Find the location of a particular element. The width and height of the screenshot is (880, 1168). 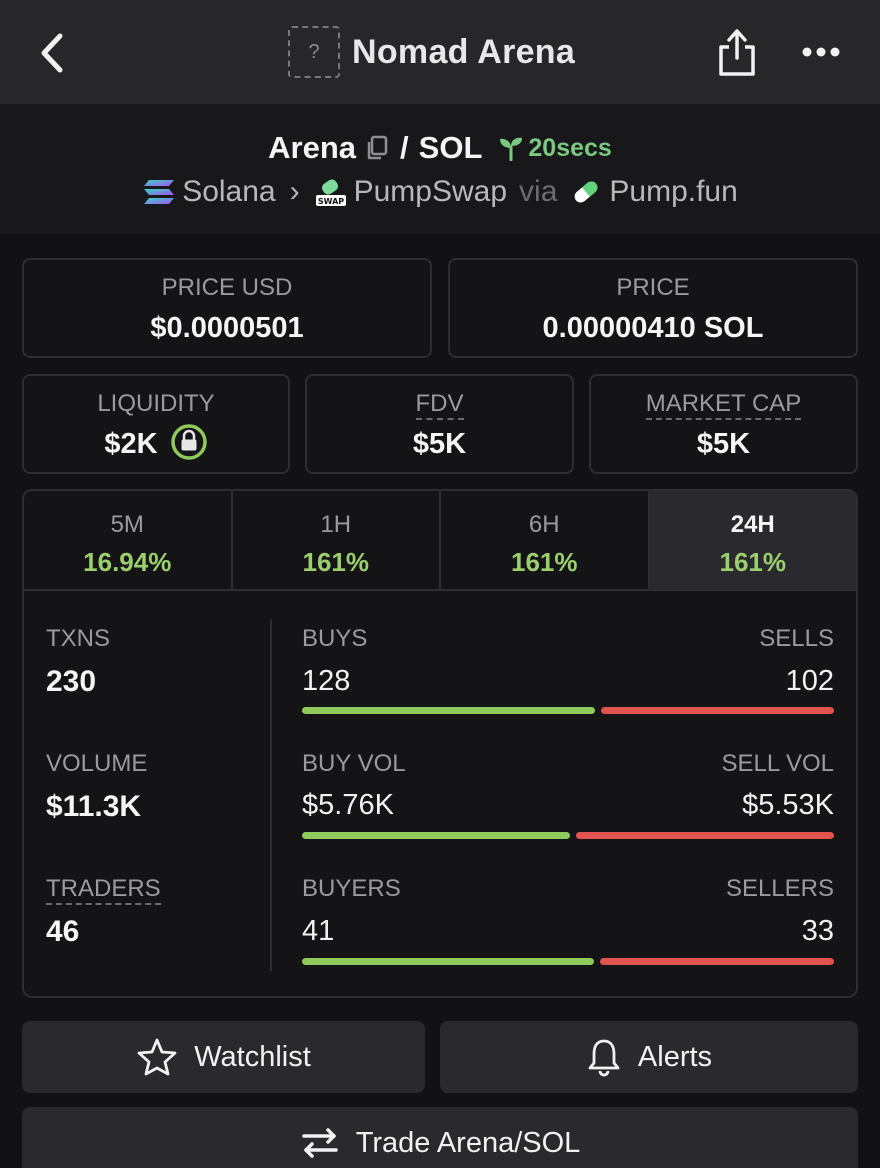

watchlist-button: Watchlist is located at coordinates (223, 1057).